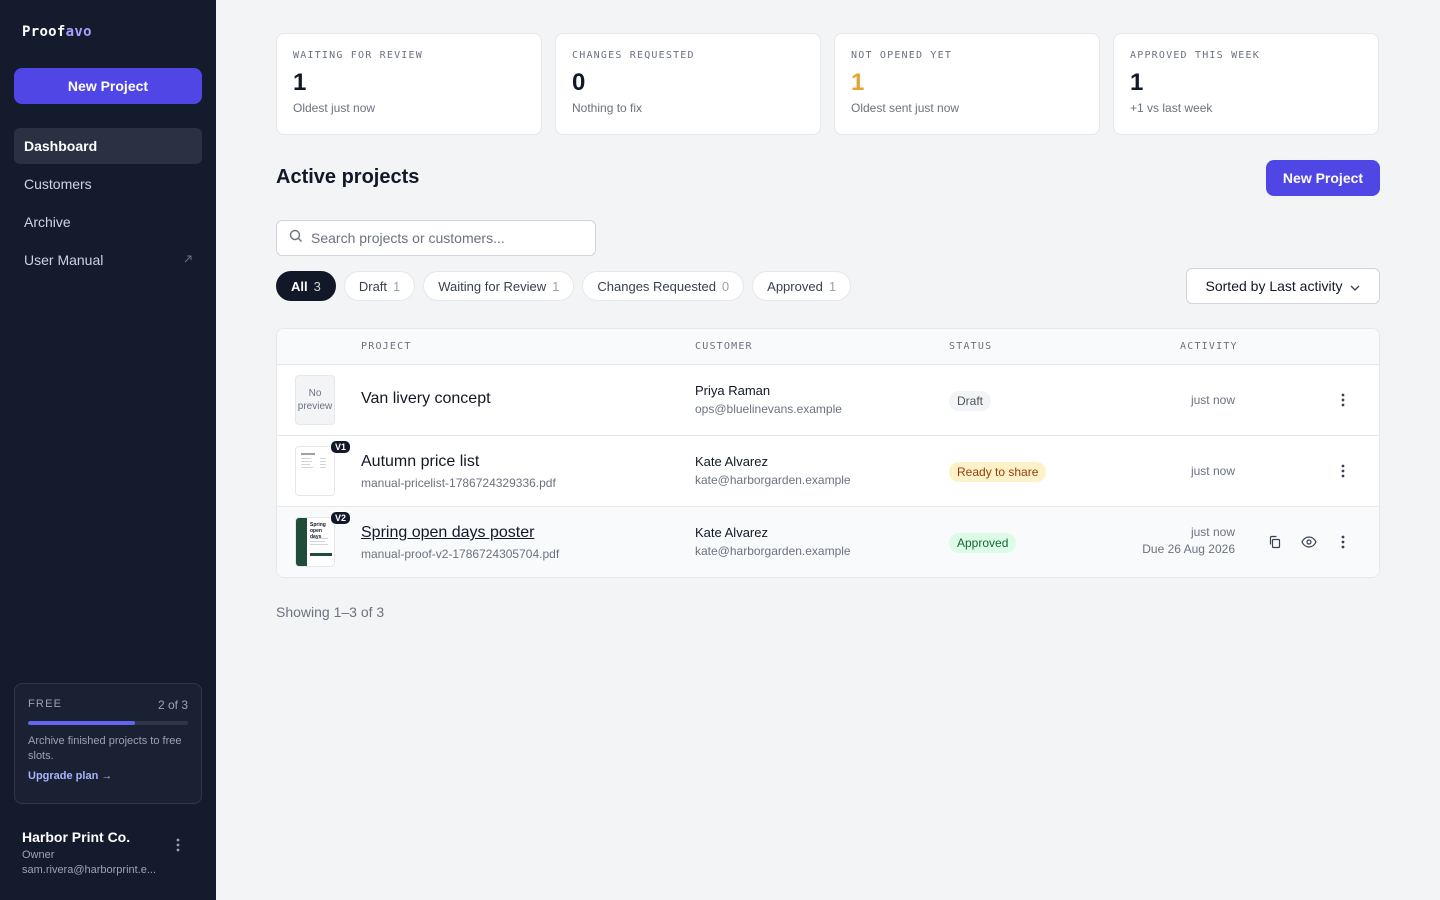 The height and width of the screenshot is (900, 1440). What do you see at coordinates (386, 346) in the screenshot?
I see `column-header-project: PROJECT` at bounding box center [386, 346].